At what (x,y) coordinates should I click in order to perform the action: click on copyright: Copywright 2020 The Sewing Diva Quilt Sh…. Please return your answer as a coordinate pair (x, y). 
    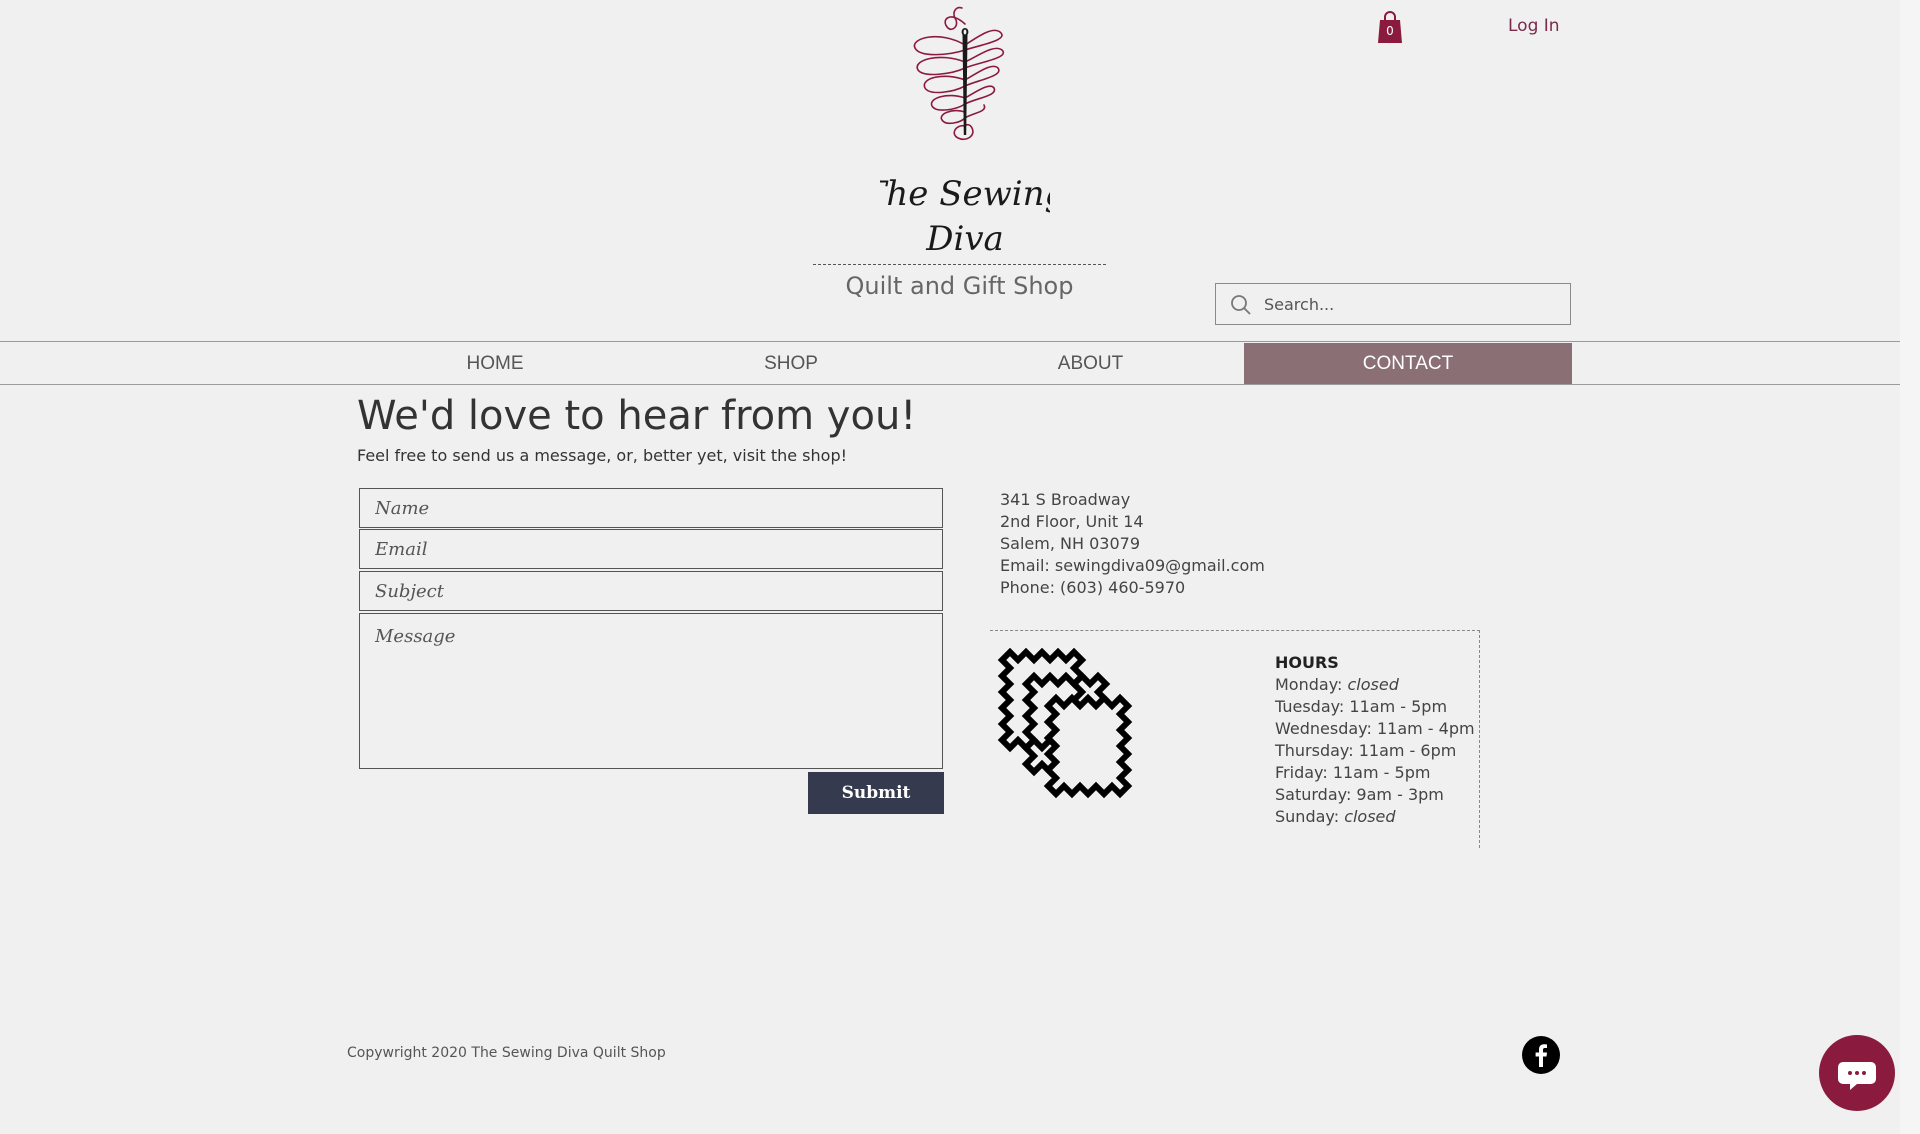
    Looking at the image, I should click on (506, 1053).